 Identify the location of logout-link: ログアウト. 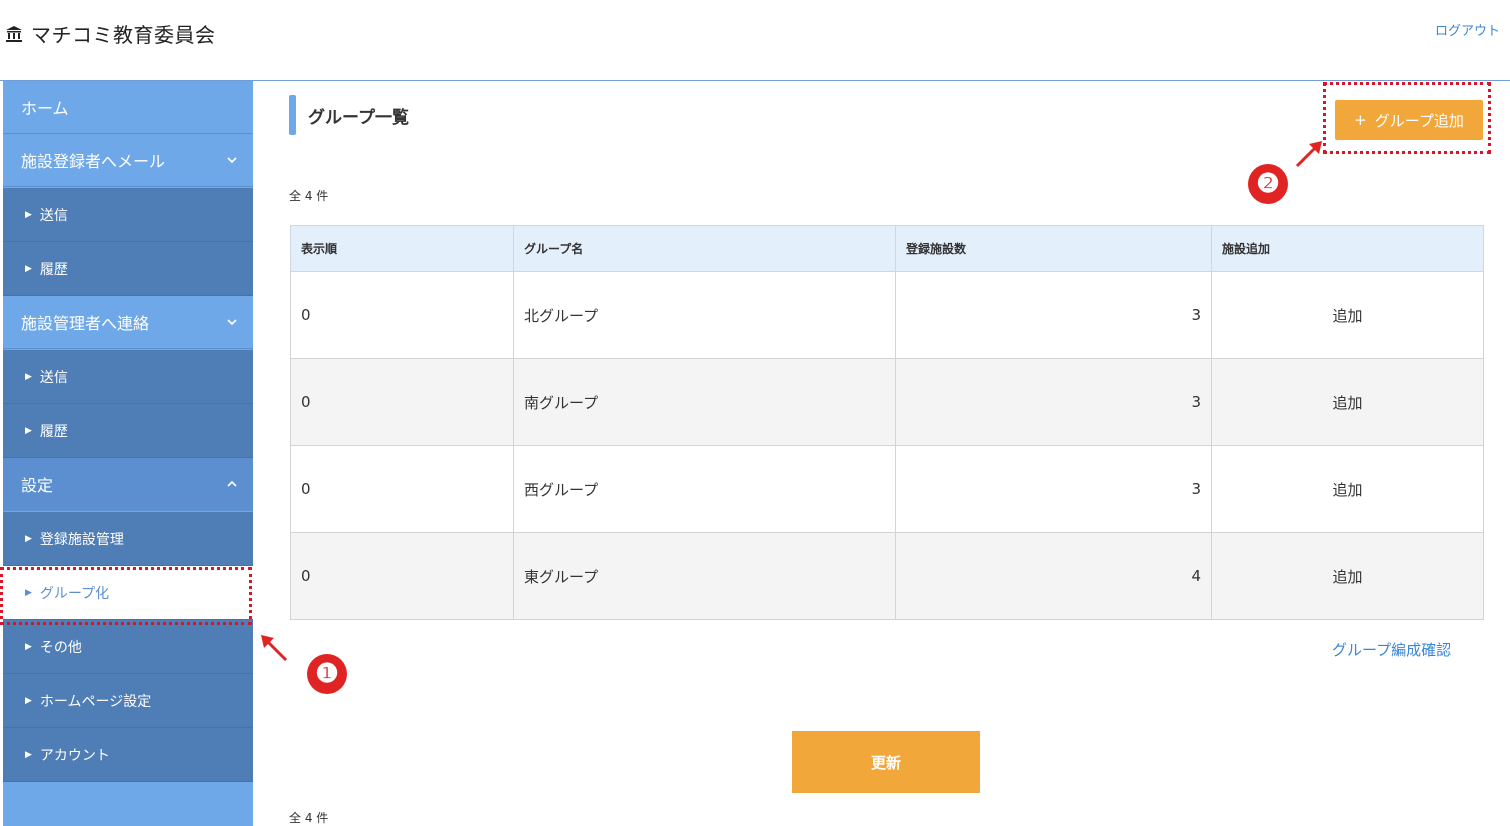
(1467, 29).